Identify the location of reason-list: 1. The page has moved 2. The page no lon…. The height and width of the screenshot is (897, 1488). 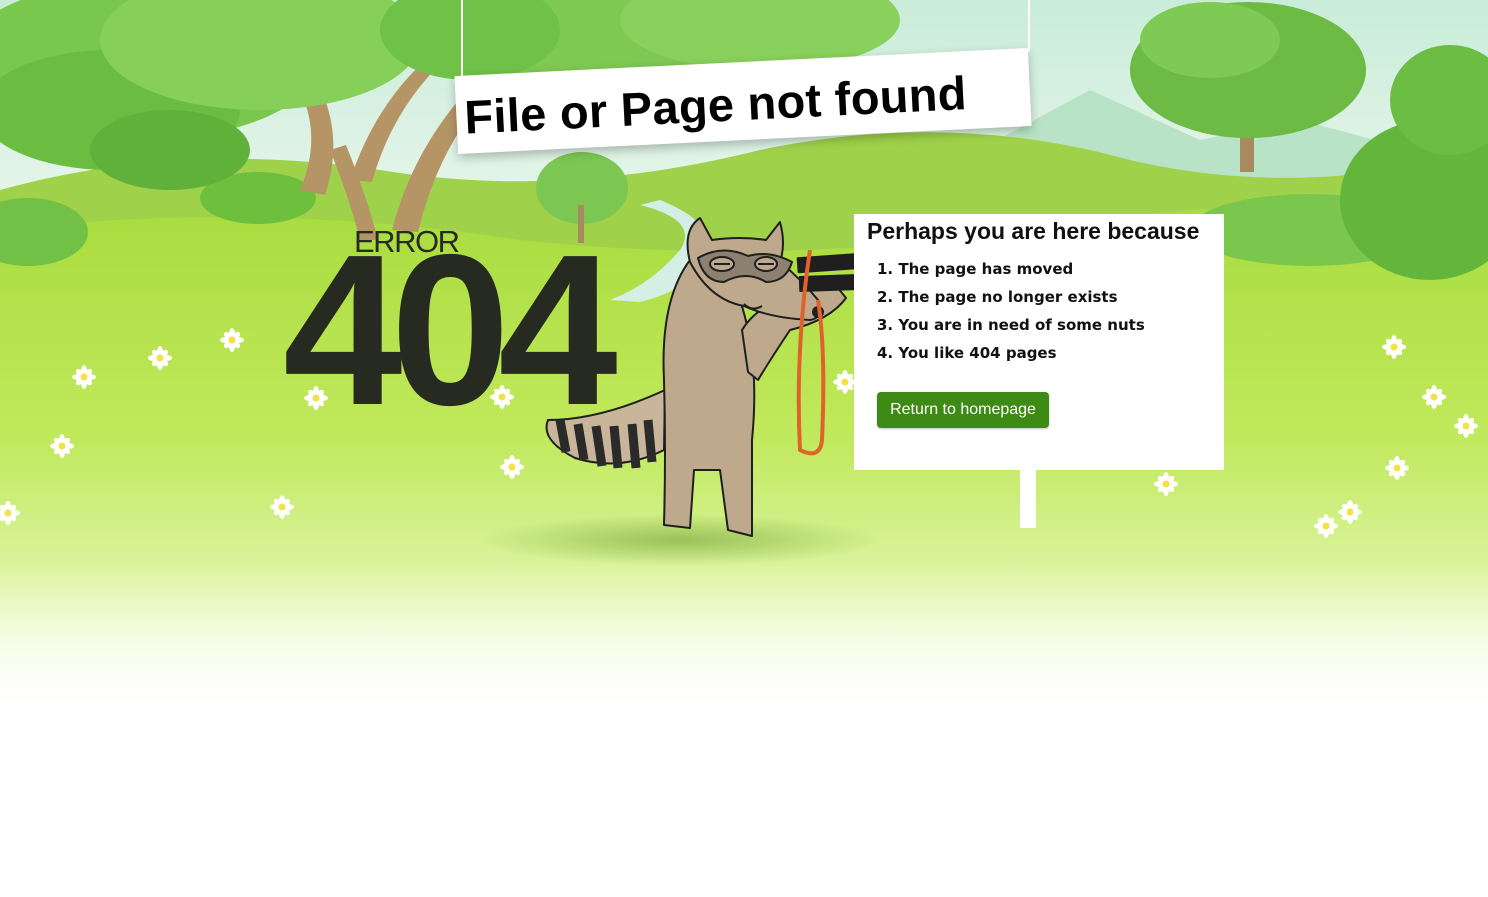
(1011, 315).